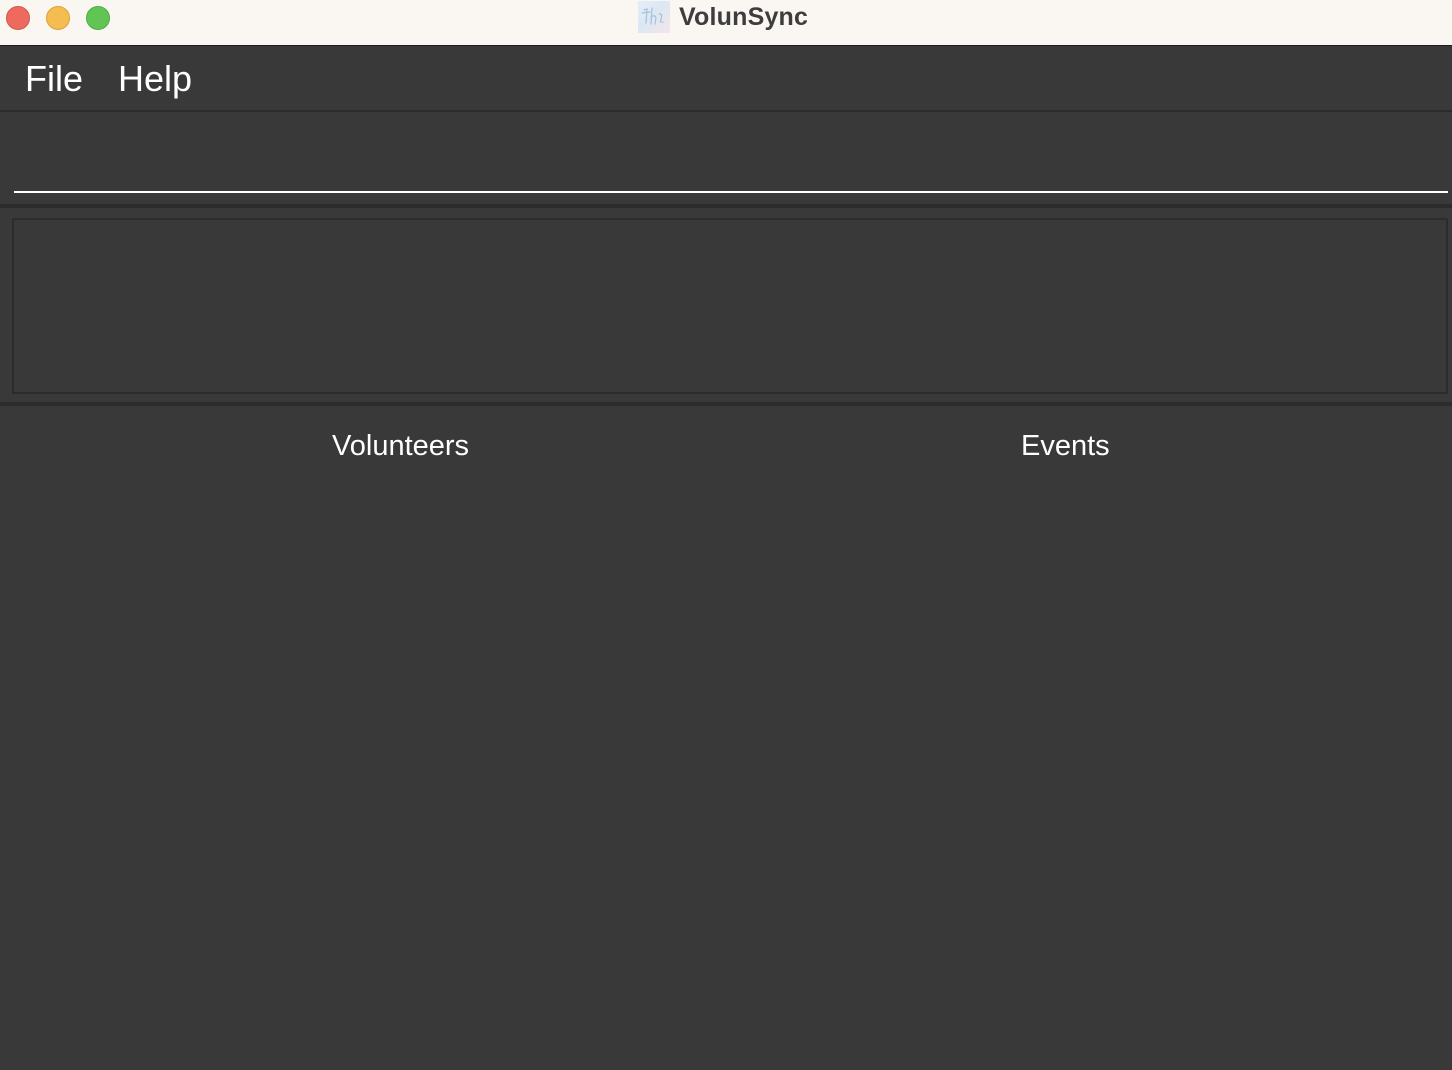 The image size is (1452, 1070). Describe the element at coordinates (744, 16) in the screenshot. I see `window-title: VolunSync` at that location.